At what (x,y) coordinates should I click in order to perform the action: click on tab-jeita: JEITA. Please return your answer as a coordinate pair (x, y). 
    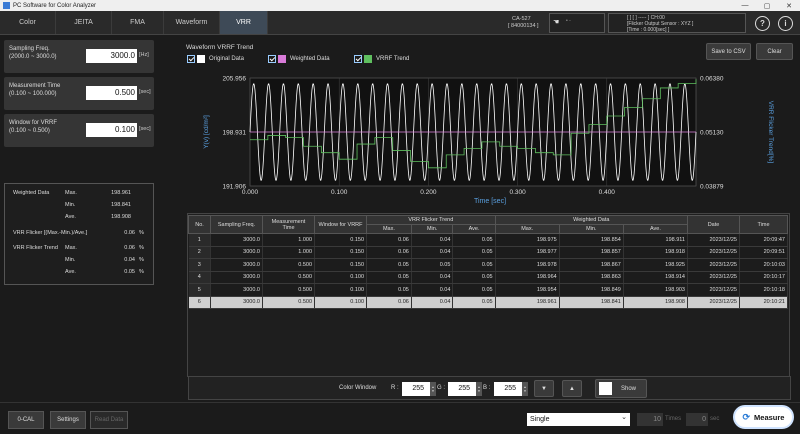
    Looking at the image, I should click on (84, 22).